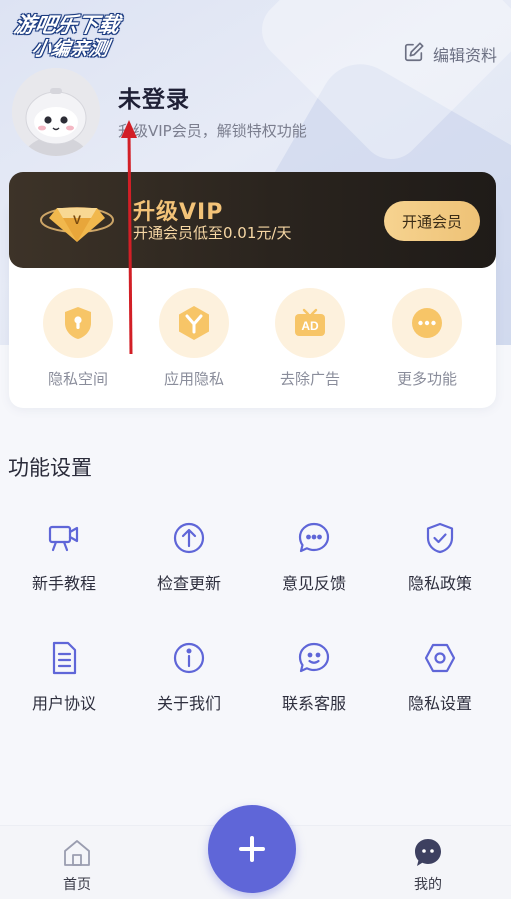  What do you see at coordinates (64, 557) in the screenshot?
I see `settings-item-tutorial: 新手教程` at bounding box center [64, 557].